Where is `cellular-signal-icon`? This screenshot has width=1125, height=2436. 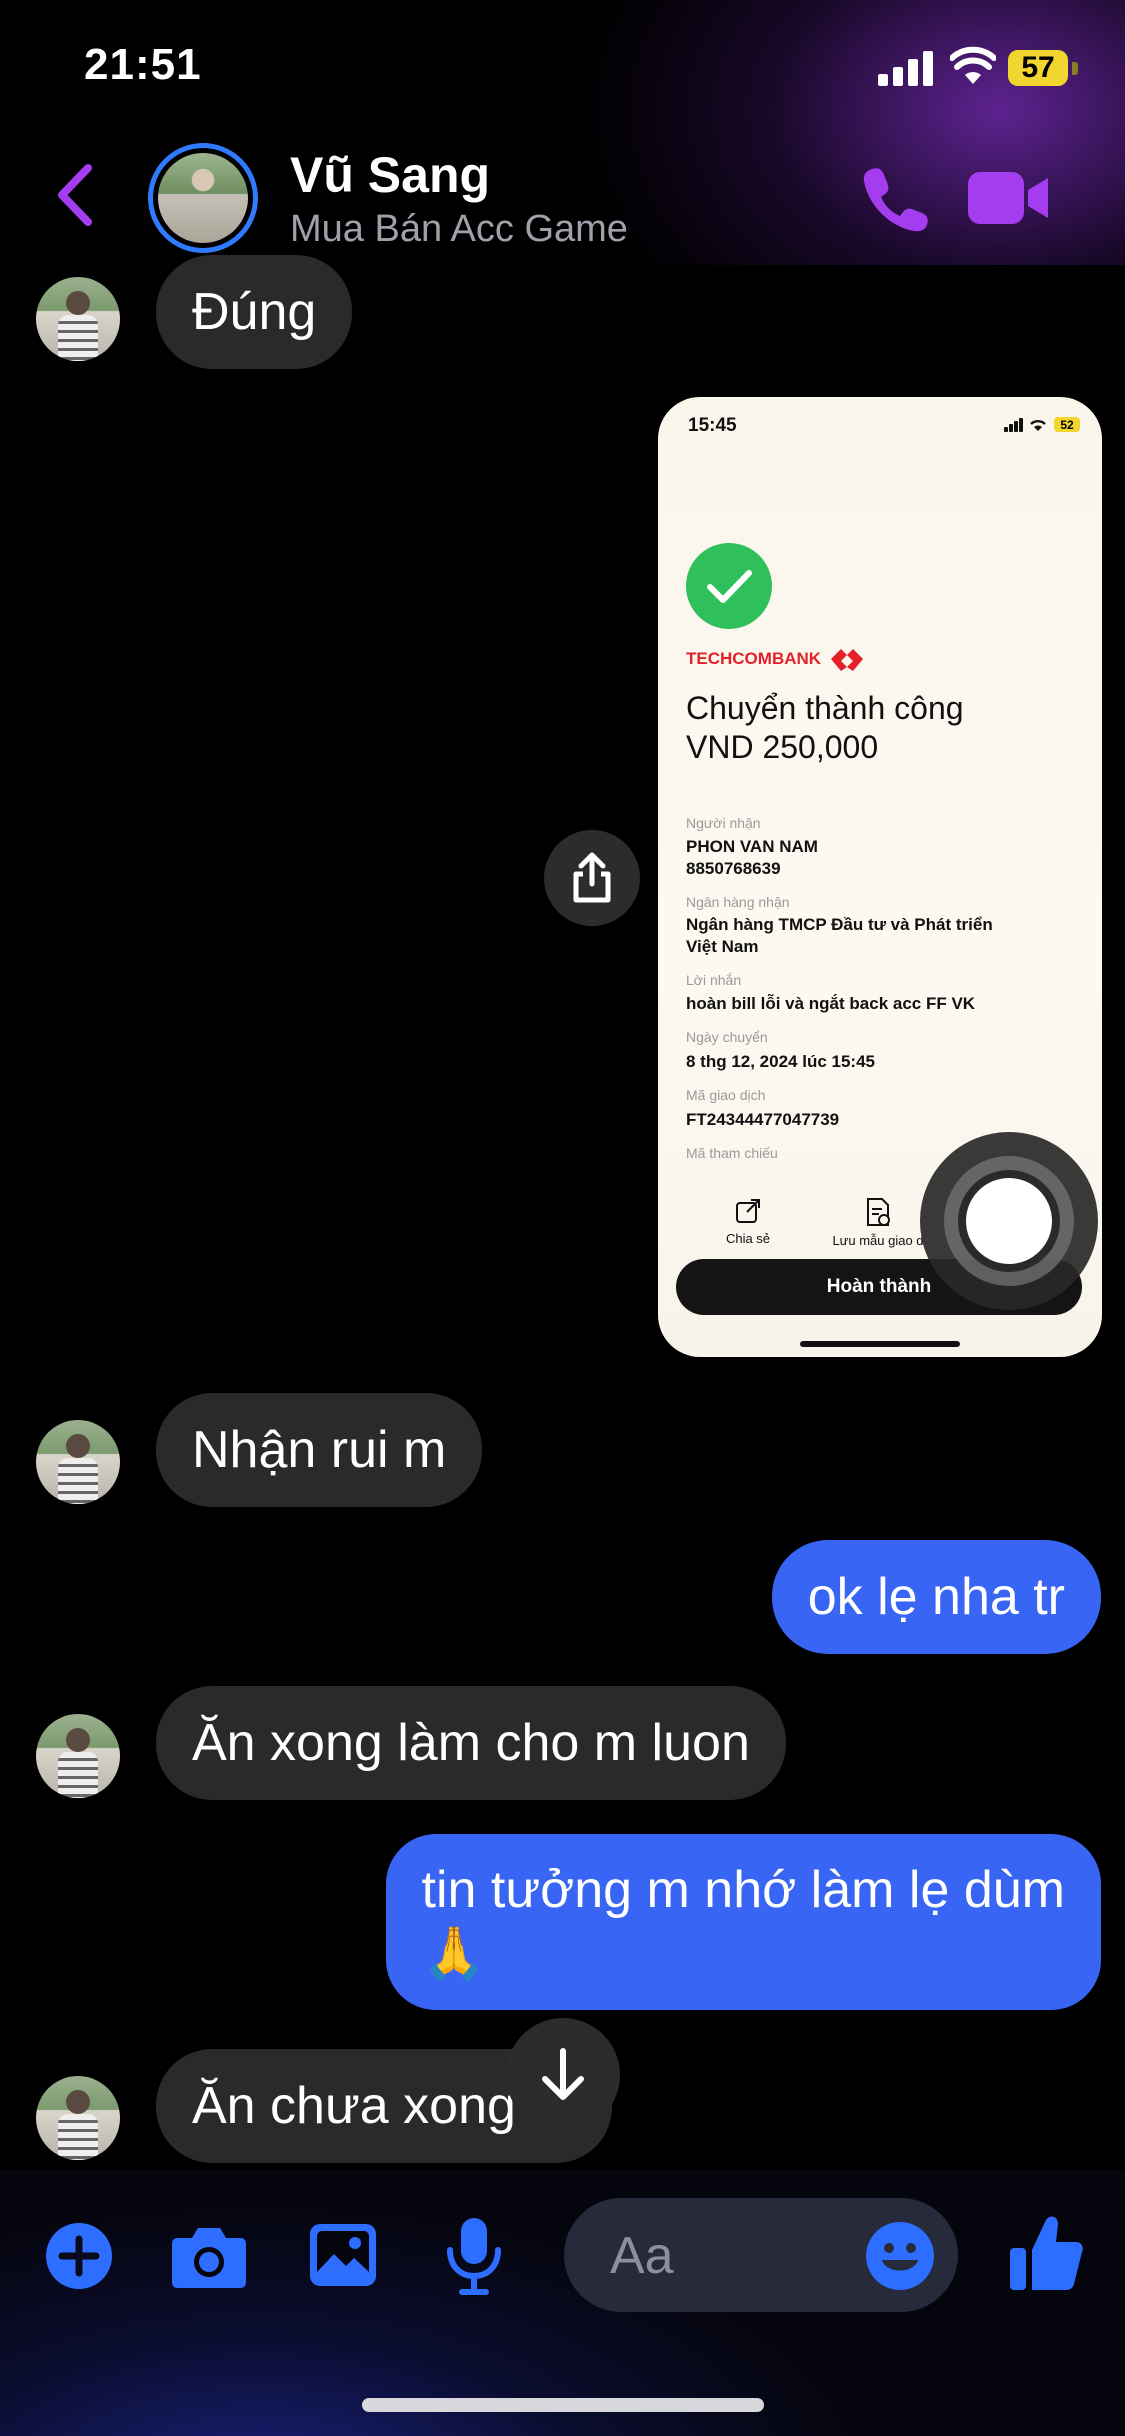
cellular-signal-icon is located at coordinates (906, 68).